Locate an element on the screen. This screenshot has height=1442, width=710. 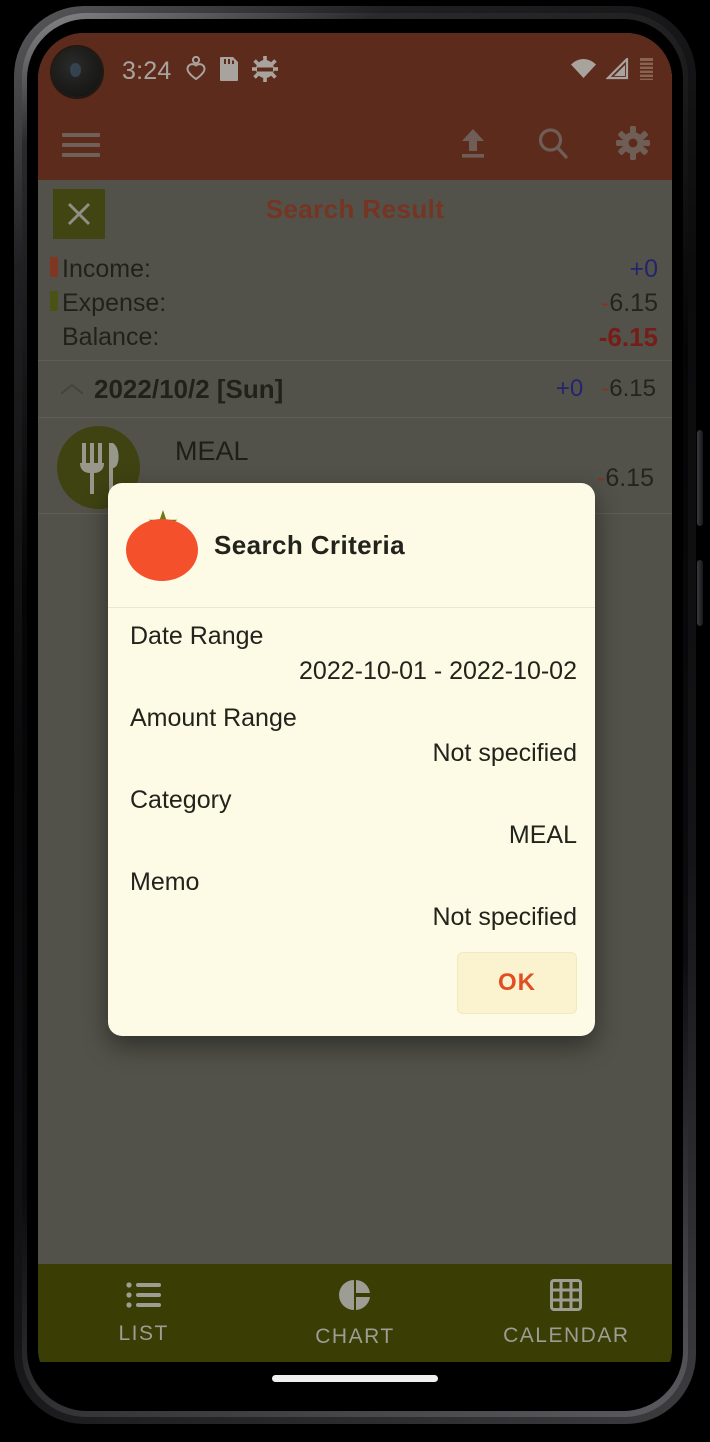
criteria-row-category: Category MEAL is located at coordinates (355, 818).